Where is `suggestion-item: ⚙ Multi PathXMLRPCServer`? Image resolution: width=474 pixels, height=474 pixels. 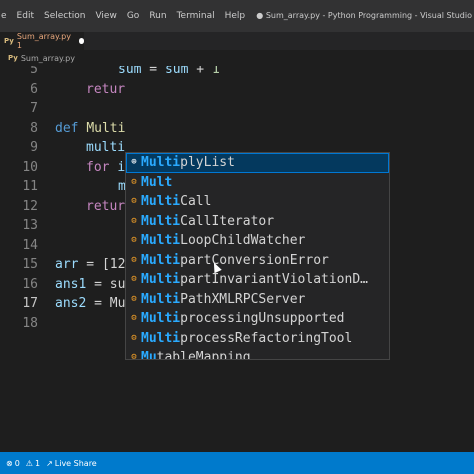
suggestion-item: ⚙ Multi PathXMLRPCServer is located at coordinates (257, 300).